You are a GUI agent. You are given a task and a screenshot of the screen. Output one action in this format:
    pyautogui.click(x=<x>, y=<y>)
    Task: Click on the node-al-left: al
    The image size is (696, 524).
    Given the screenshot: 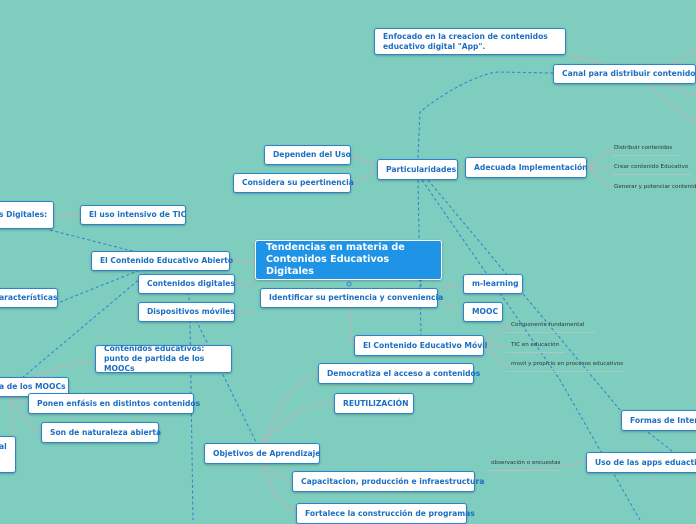 What is the action you would take?
    pyautogui.click(x=8, y=454)
    